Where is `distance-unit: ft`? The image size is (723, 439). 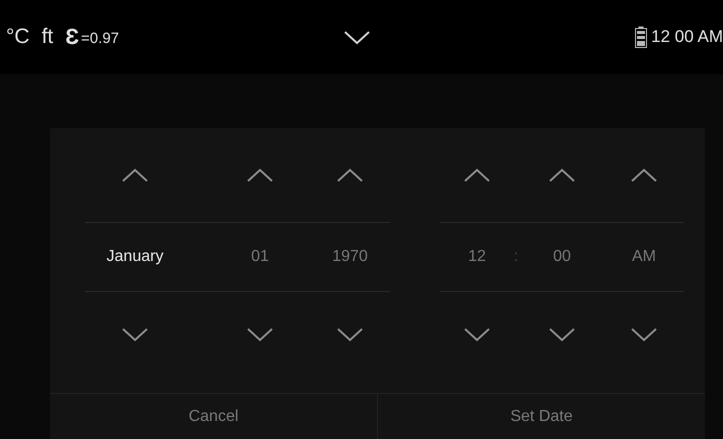 distance-unit: ft is located at coordinates (48, 37).